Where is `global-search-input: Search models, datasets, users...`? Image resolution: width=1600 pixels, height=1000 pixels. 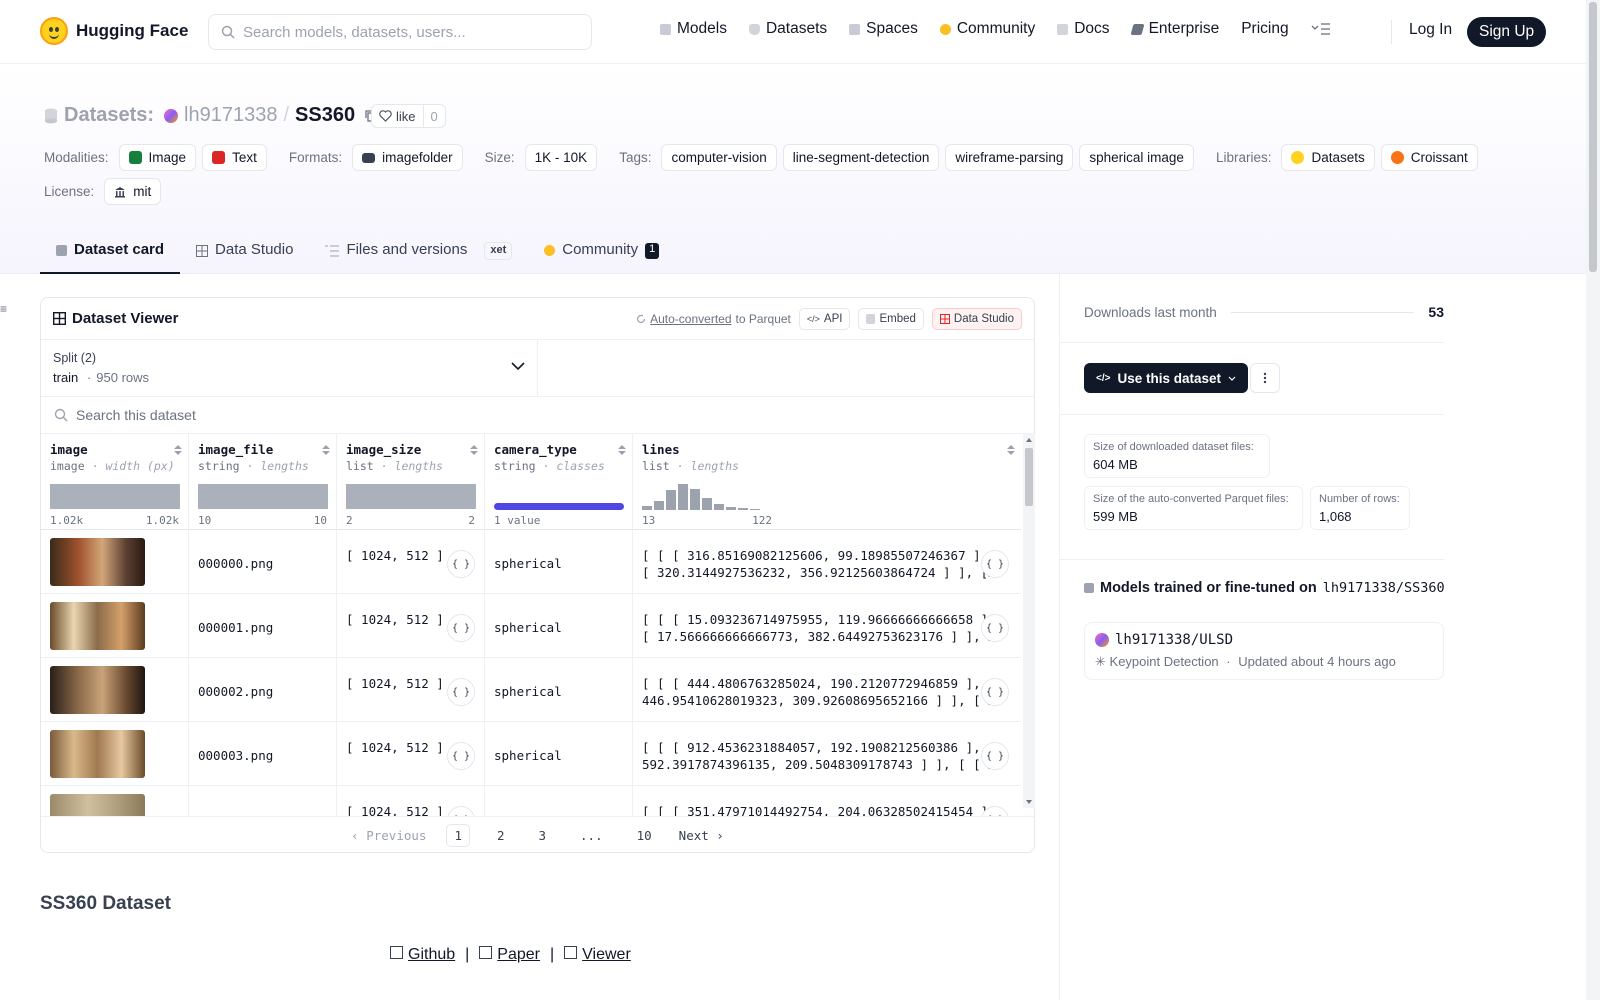 global-search-input: Search models, datasets, users... is located at coordinates (400, 32).